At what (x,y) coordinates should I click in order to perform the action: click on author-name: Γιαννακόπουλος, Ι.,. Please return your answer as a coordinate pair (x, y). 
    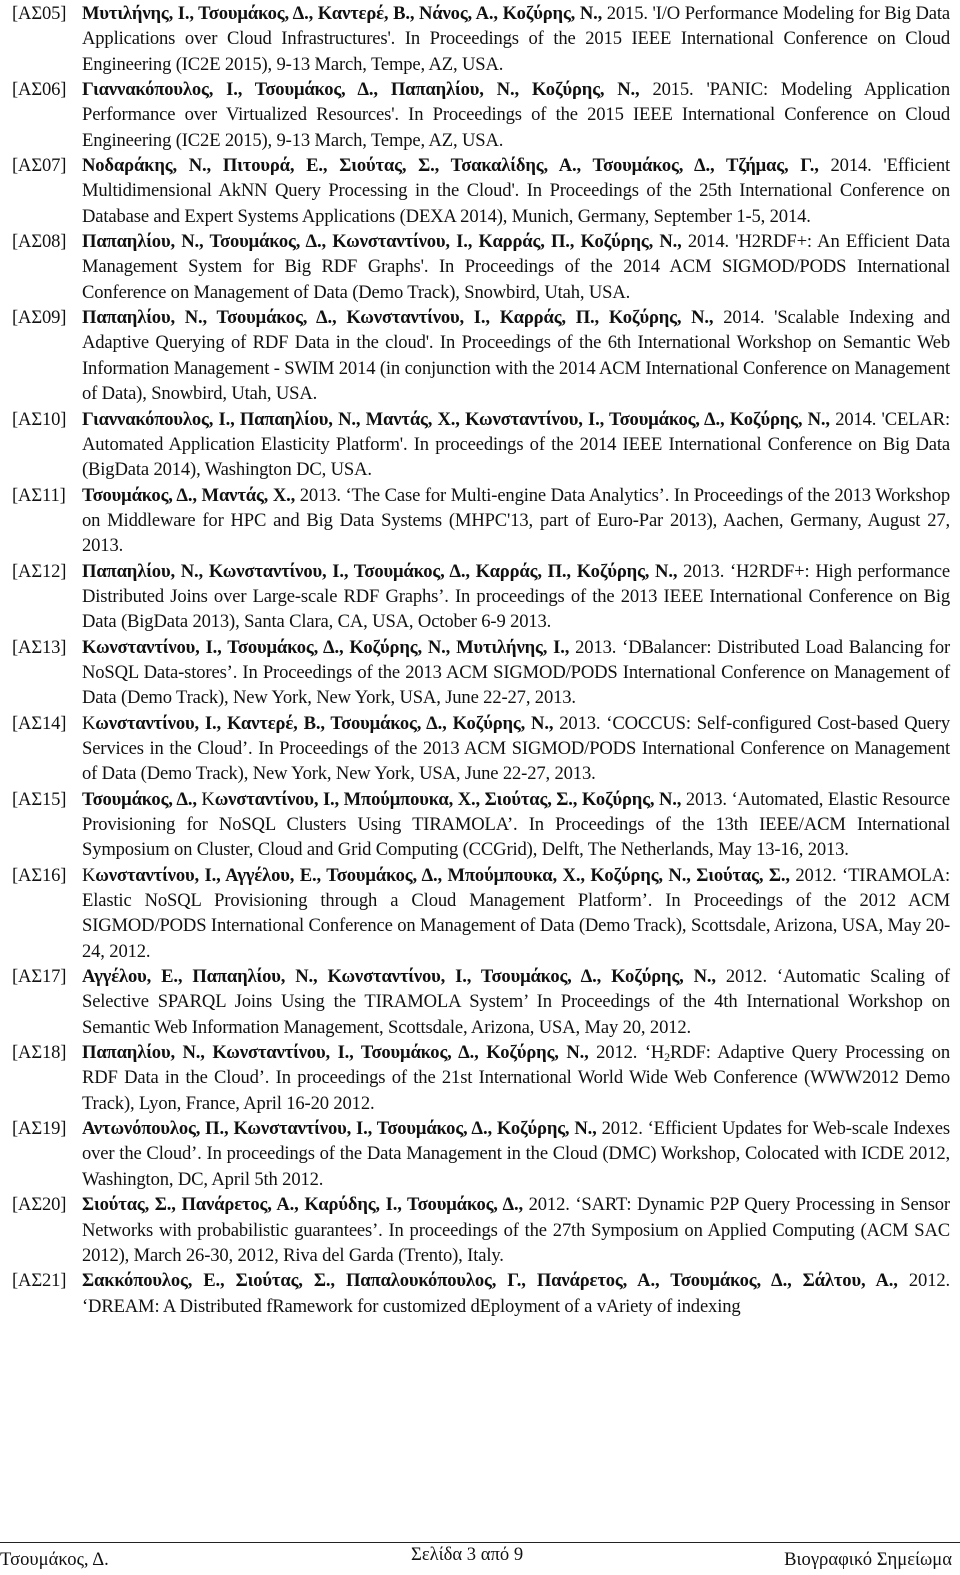
    Looking at the image, I should click on (168, 90).